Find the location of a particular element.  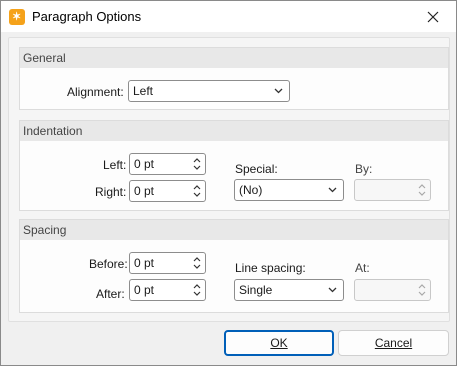

alignment-value: Left is located at coordinates (143, 91).